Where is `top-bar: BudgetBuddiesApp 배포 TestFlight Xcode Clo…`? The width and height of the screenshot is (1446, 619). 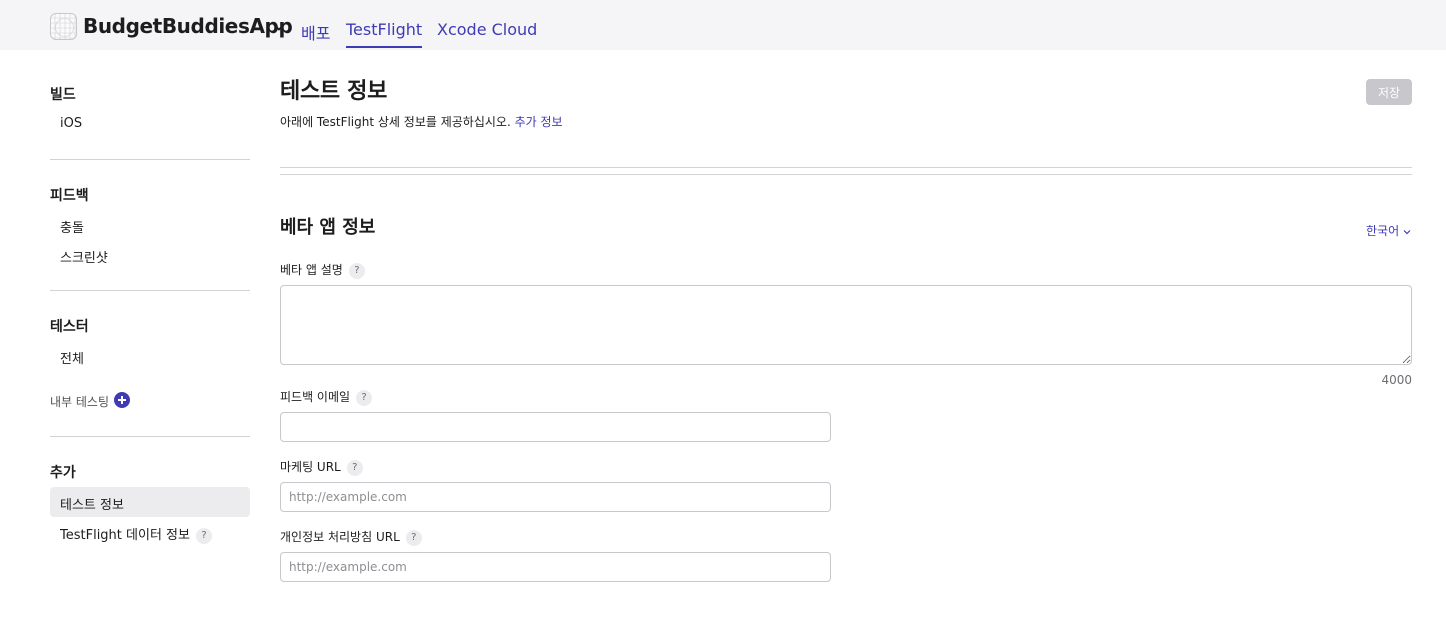 top-bar: BudgetBuddiesApp 배포 TestFlight Xcode Clo… is located at coordinates (723, 25).